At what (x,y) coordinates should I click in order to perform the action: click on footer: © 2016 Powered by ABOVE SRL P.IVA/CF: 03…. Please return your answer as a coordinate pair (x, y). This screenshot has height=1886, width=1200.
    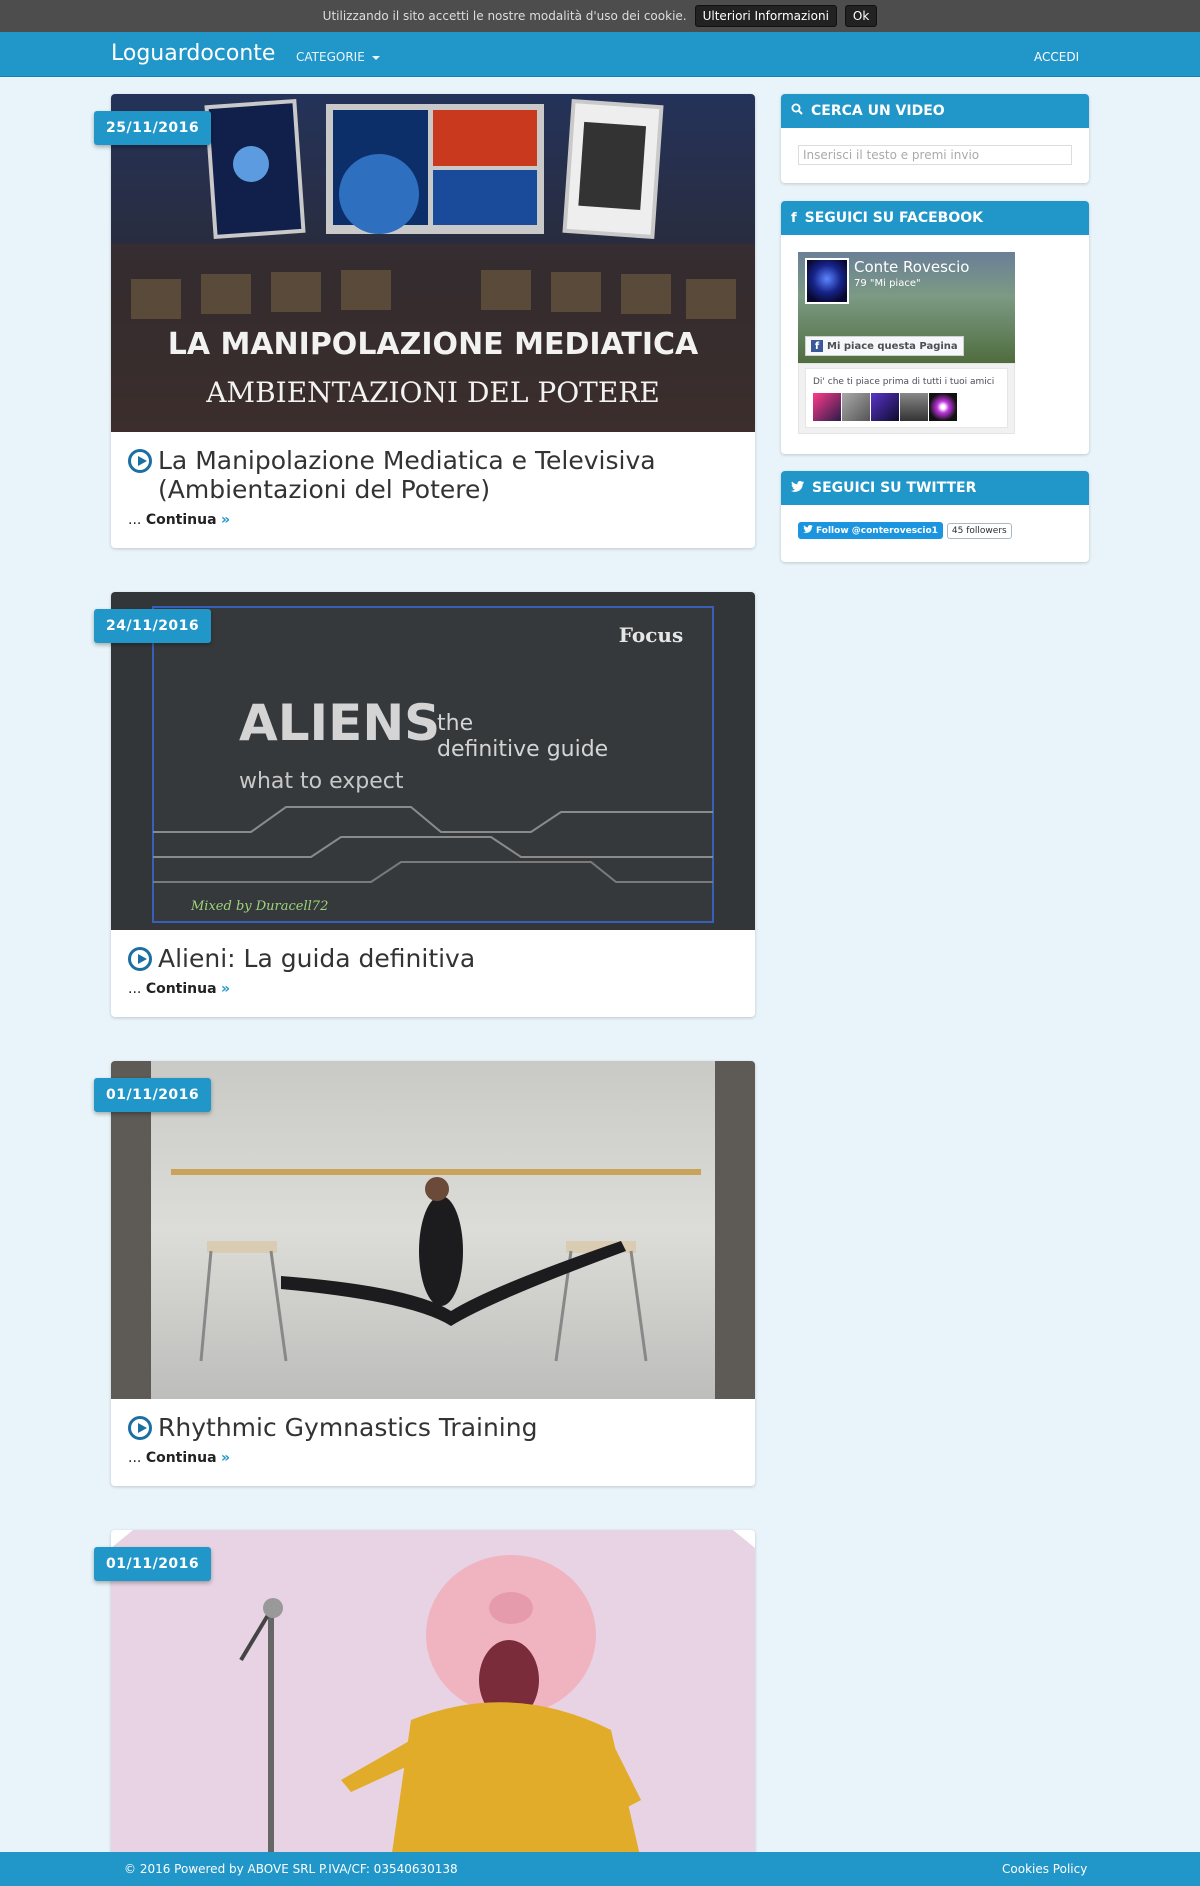
    Looking at the image, I should click on (600, 1869).